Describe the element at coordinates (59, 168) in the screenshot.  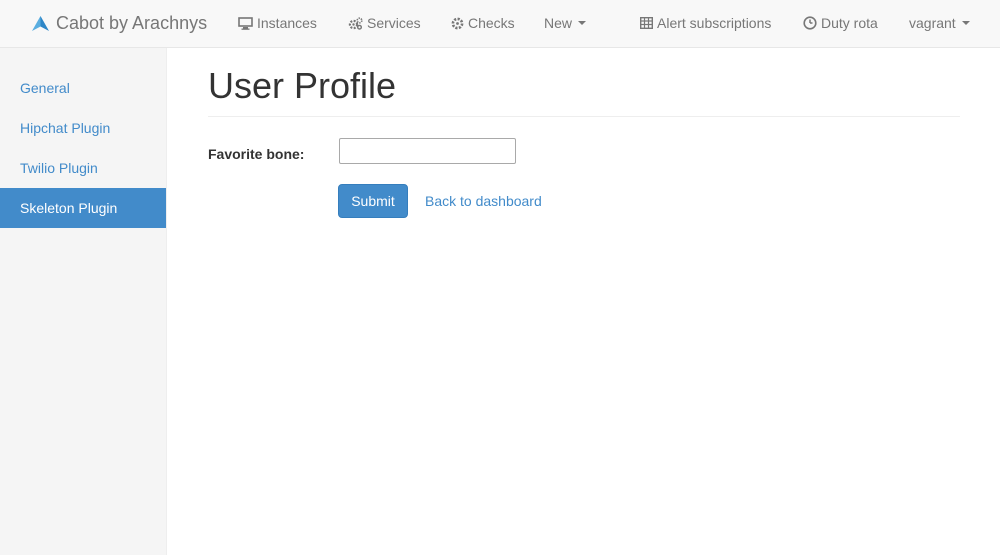
I see `sidebar-item-label: Twilio Plugin` at that location.